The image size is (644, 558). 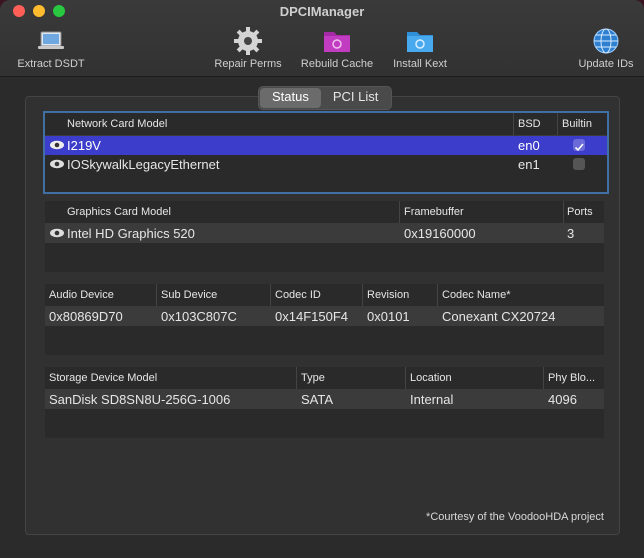 I want to click on repair-perms-button: Repair Perms, so click(x=248, y=48).